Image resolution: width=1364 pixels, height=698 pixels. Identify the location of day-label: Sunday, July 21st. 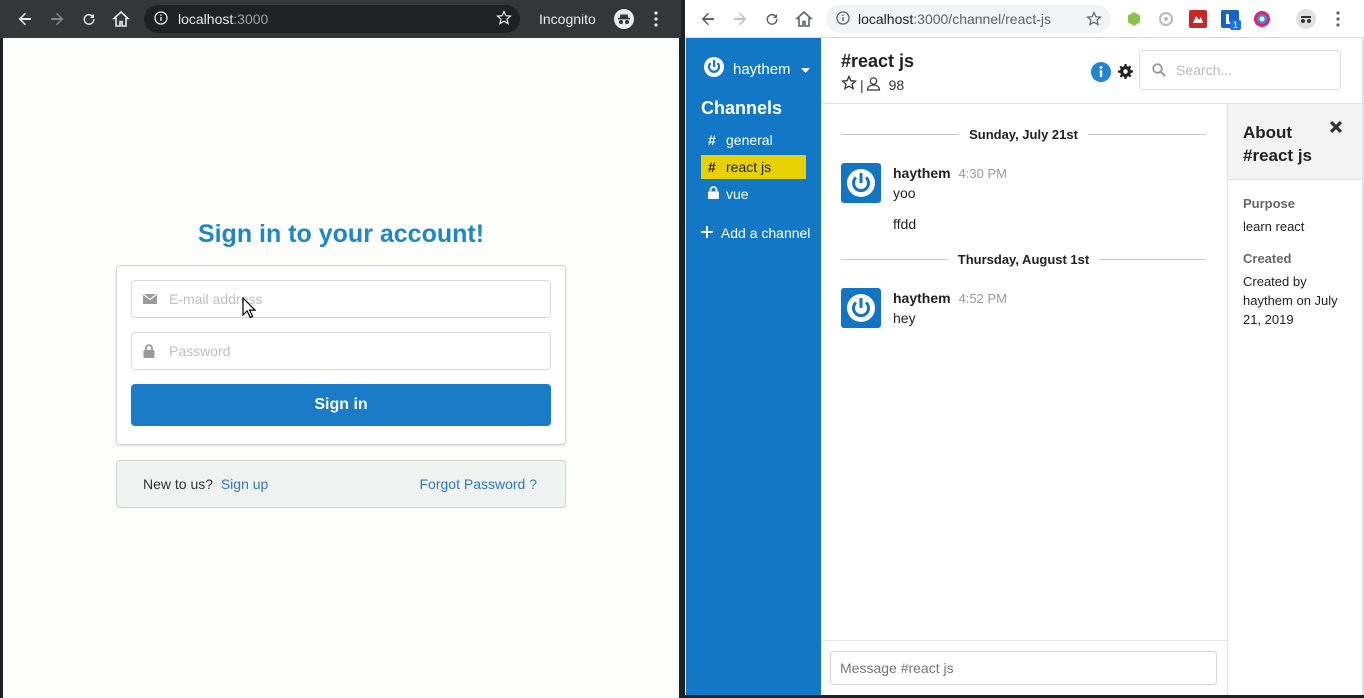
(1023, 134).